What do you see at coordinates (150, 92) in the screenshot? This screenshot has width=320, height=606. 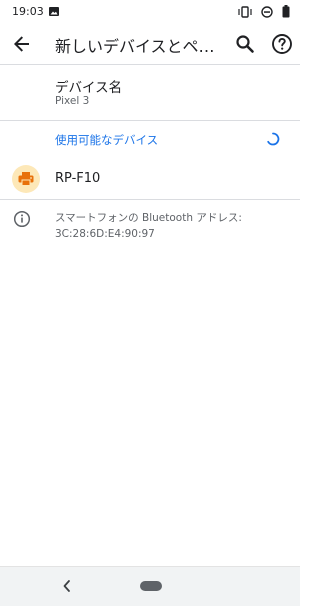 I see `device-name-setting: デバイス名 Pixel 3` at bounding box center [150, 92].